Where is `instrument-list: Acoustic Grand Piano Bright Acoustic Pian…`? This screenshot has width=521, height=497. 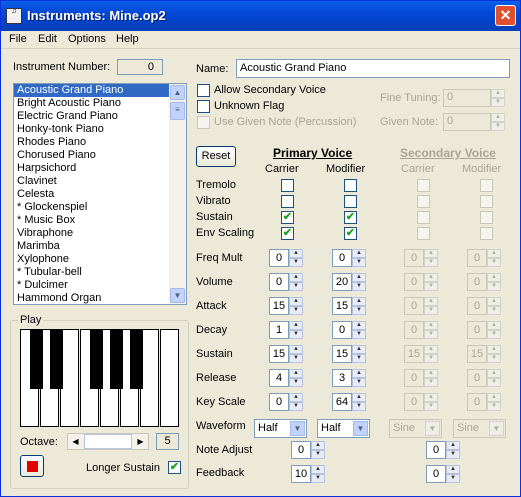 instrument-list: Acoustic Grand Piano Bright Acoustic Pian… is located at coordinates (100, 194).